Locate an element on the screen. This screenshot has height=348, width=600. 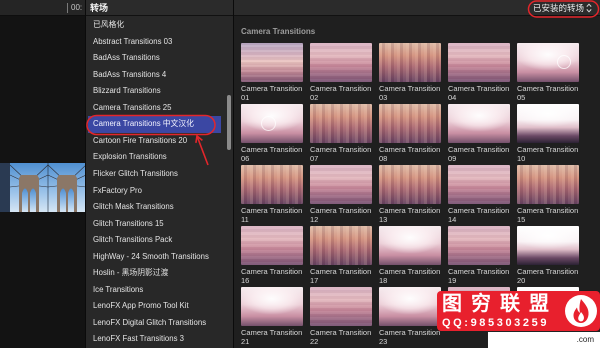
transition-item: Camera Transition 17 is located at coordinates (341, 255).